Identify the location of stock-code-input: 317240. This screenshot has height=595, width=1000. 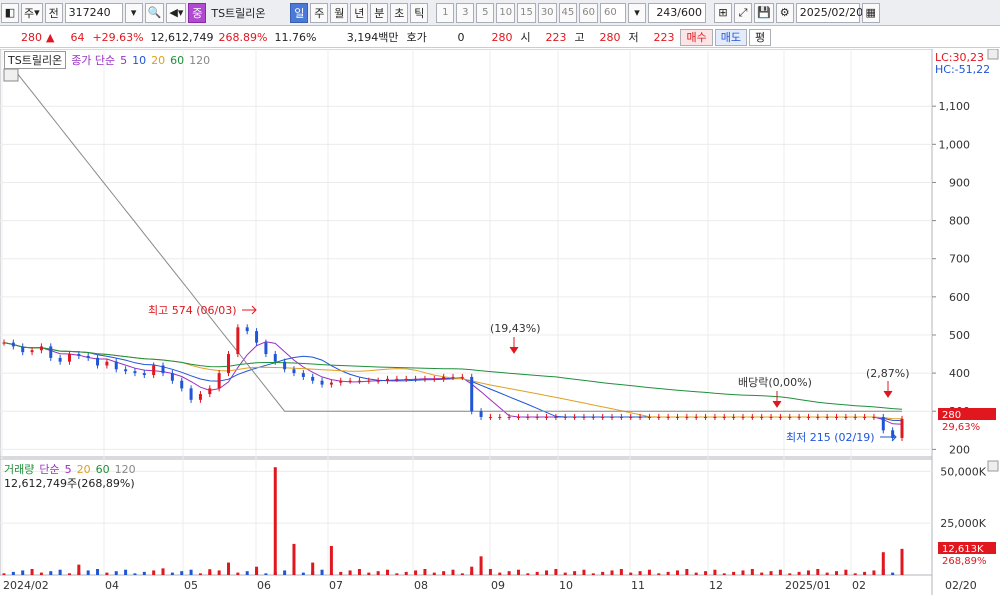
(93, 12).